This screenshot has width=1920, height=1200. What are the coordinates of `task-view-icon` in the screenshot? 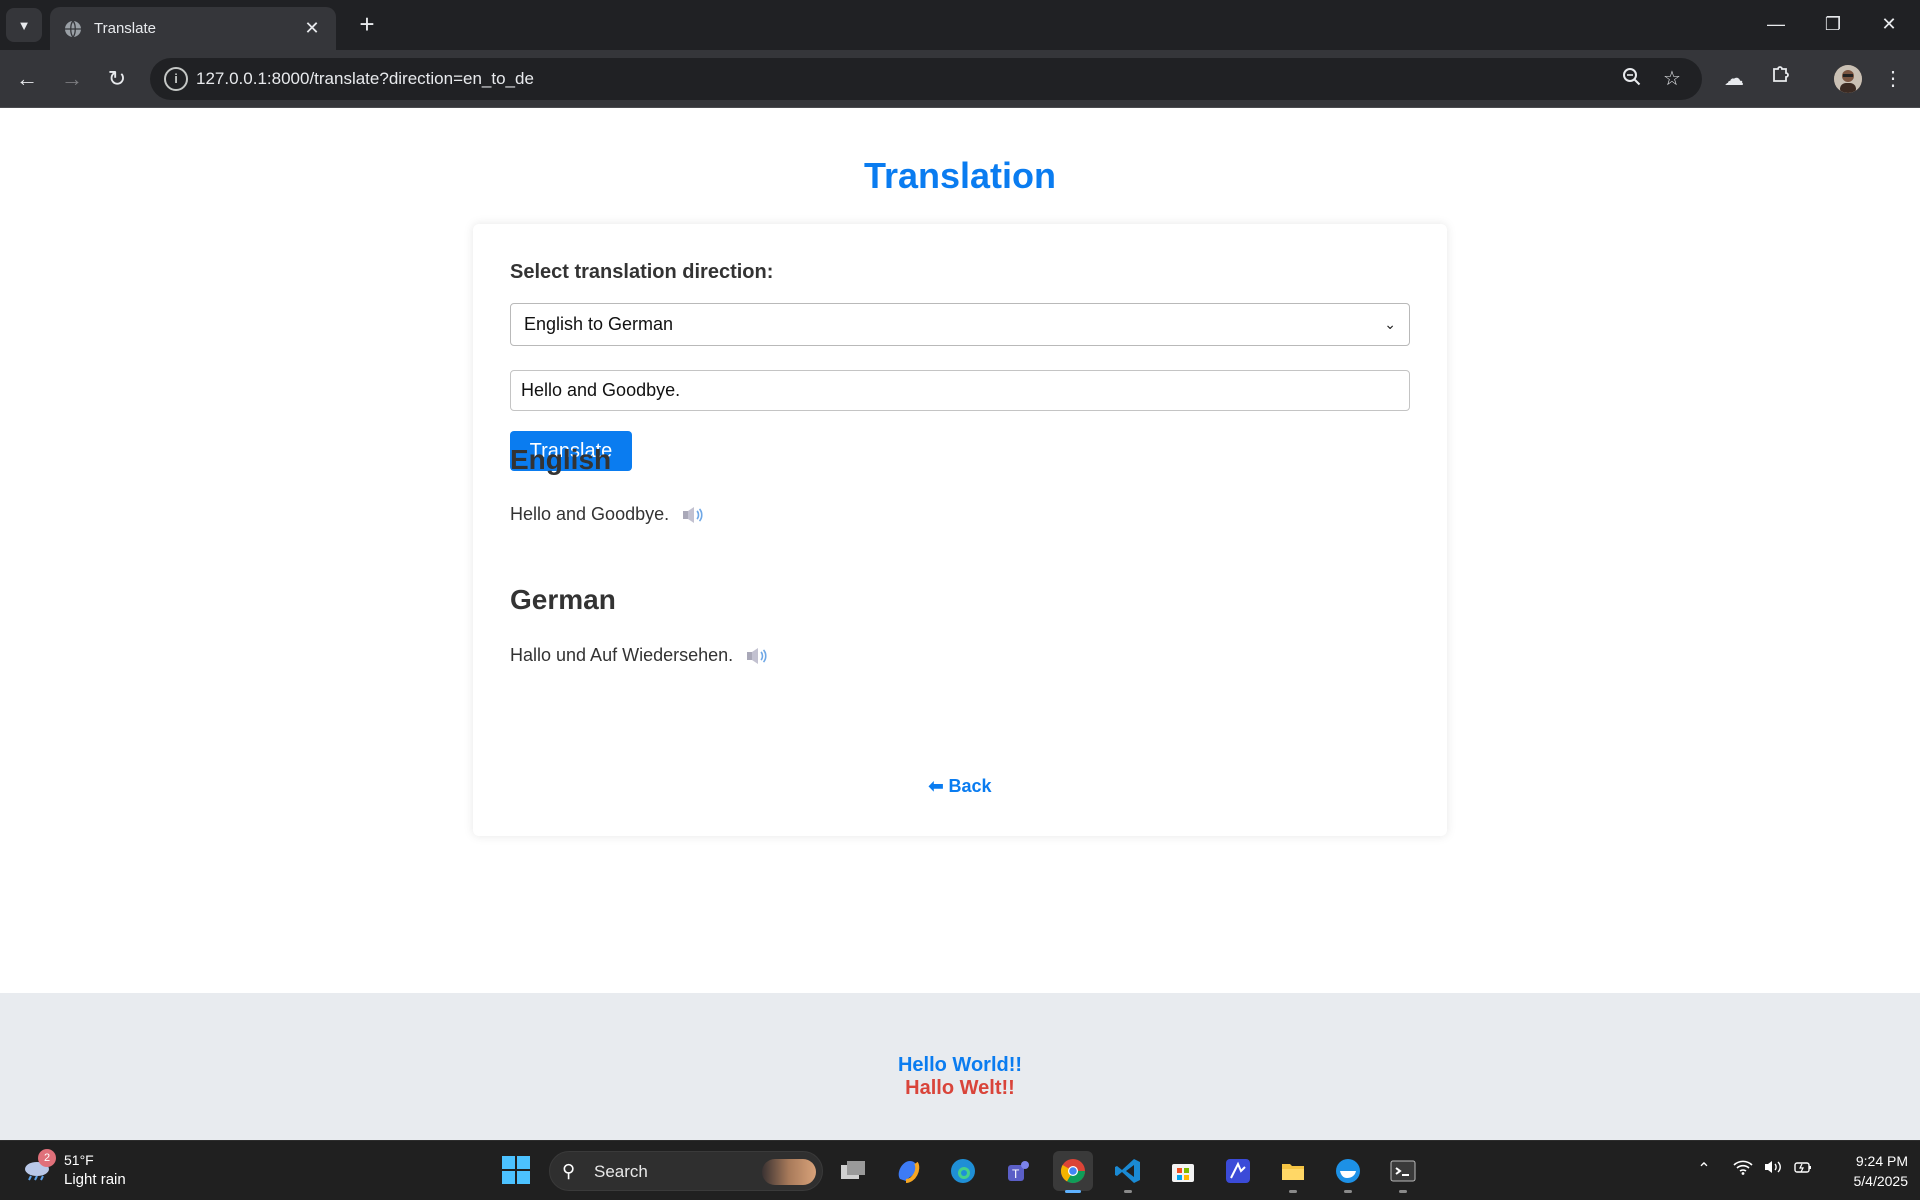 It's located at (853, 1171).